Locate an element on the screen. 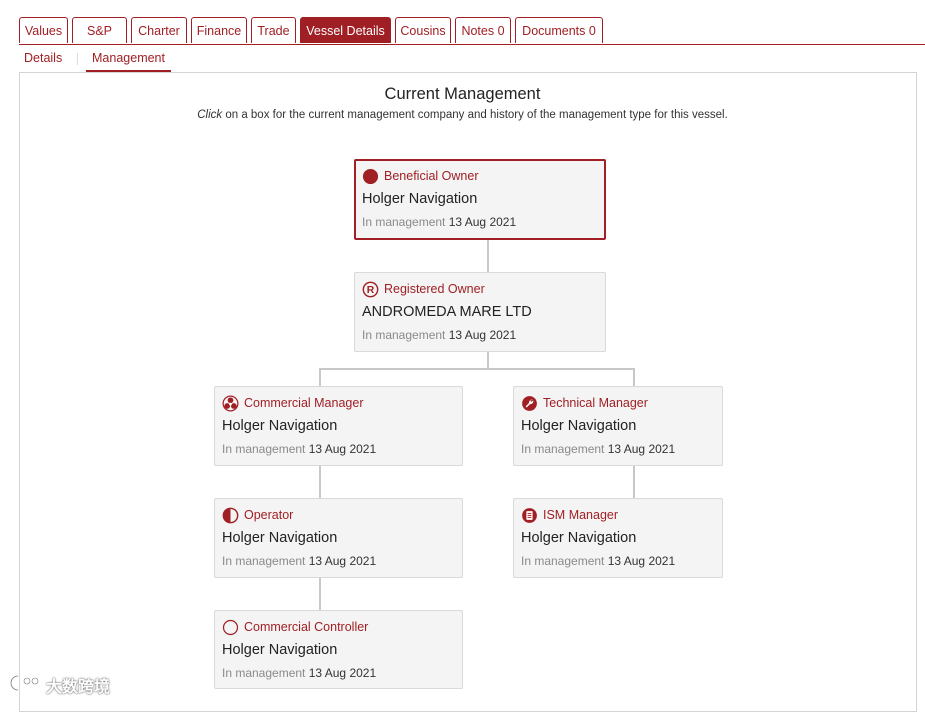 This screenshot has width=925, height=712. svg-text: R is located at coordinates (371, 290).